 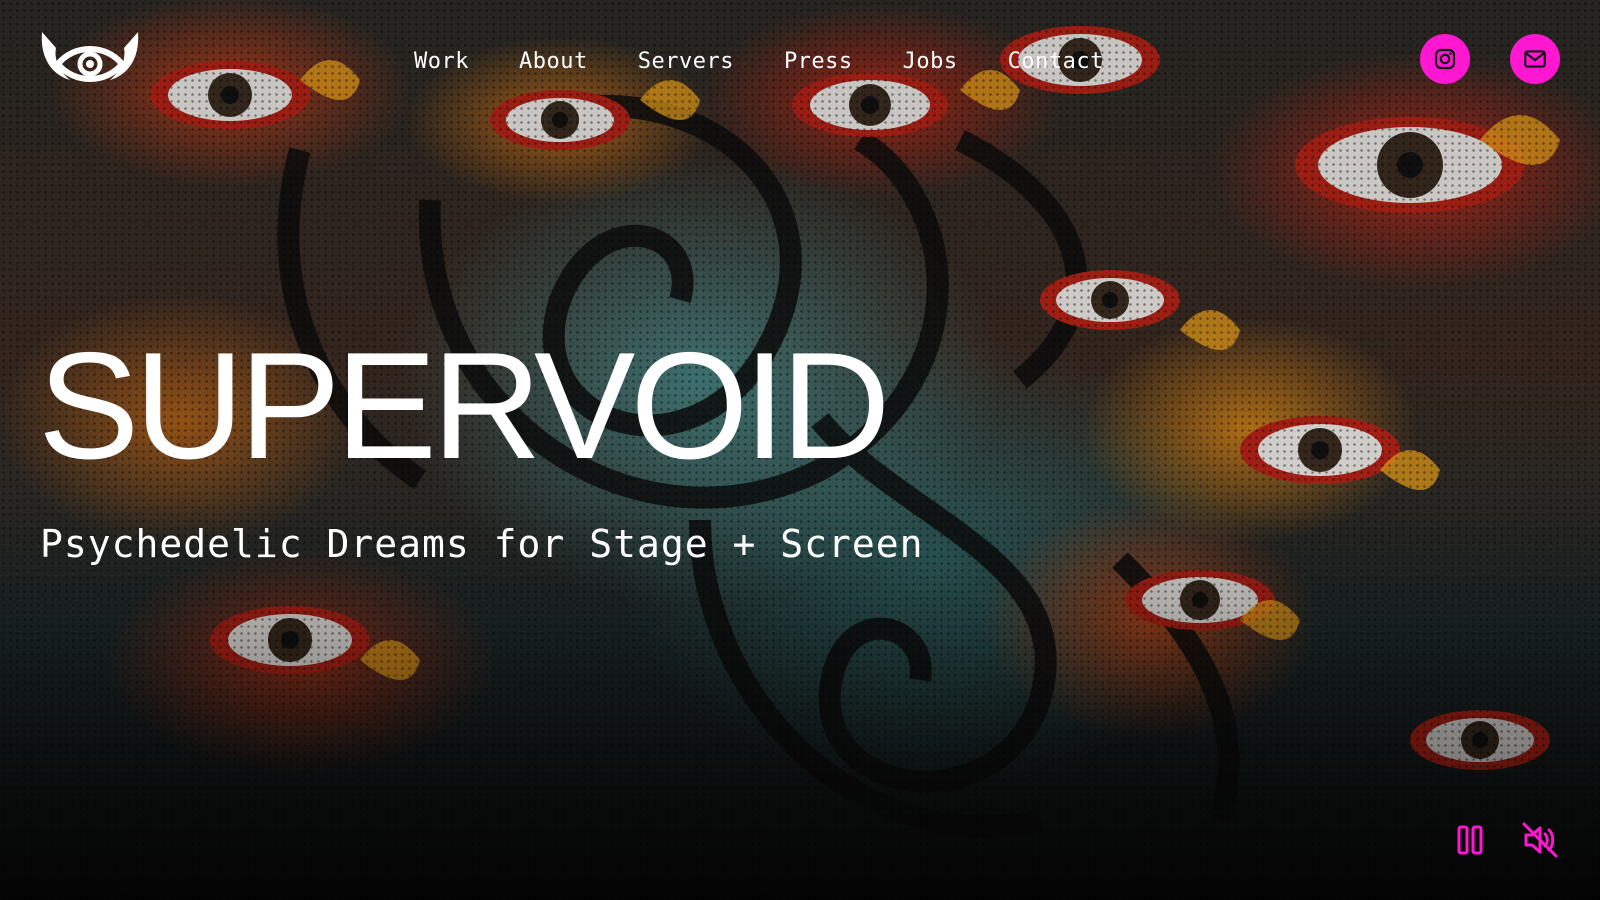 What do you see at coordinates (90, 57) in the screenshot?
I see `eye-horns-logo-icon` at bounding box center [90, 57].